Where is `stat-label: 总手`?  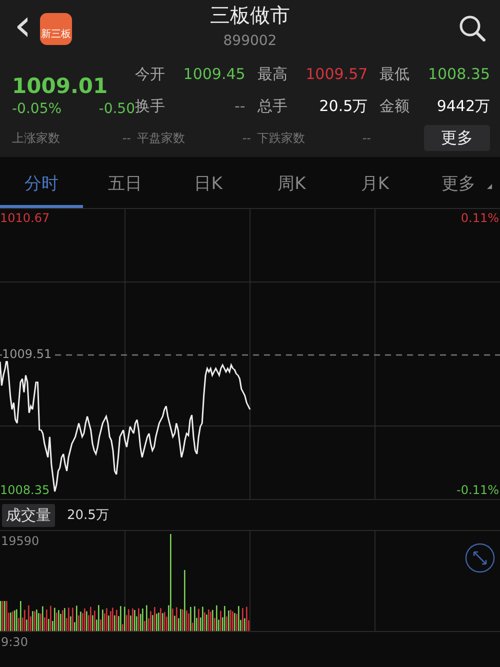
stat-label: 总手 is located at coordinates (272, 106).